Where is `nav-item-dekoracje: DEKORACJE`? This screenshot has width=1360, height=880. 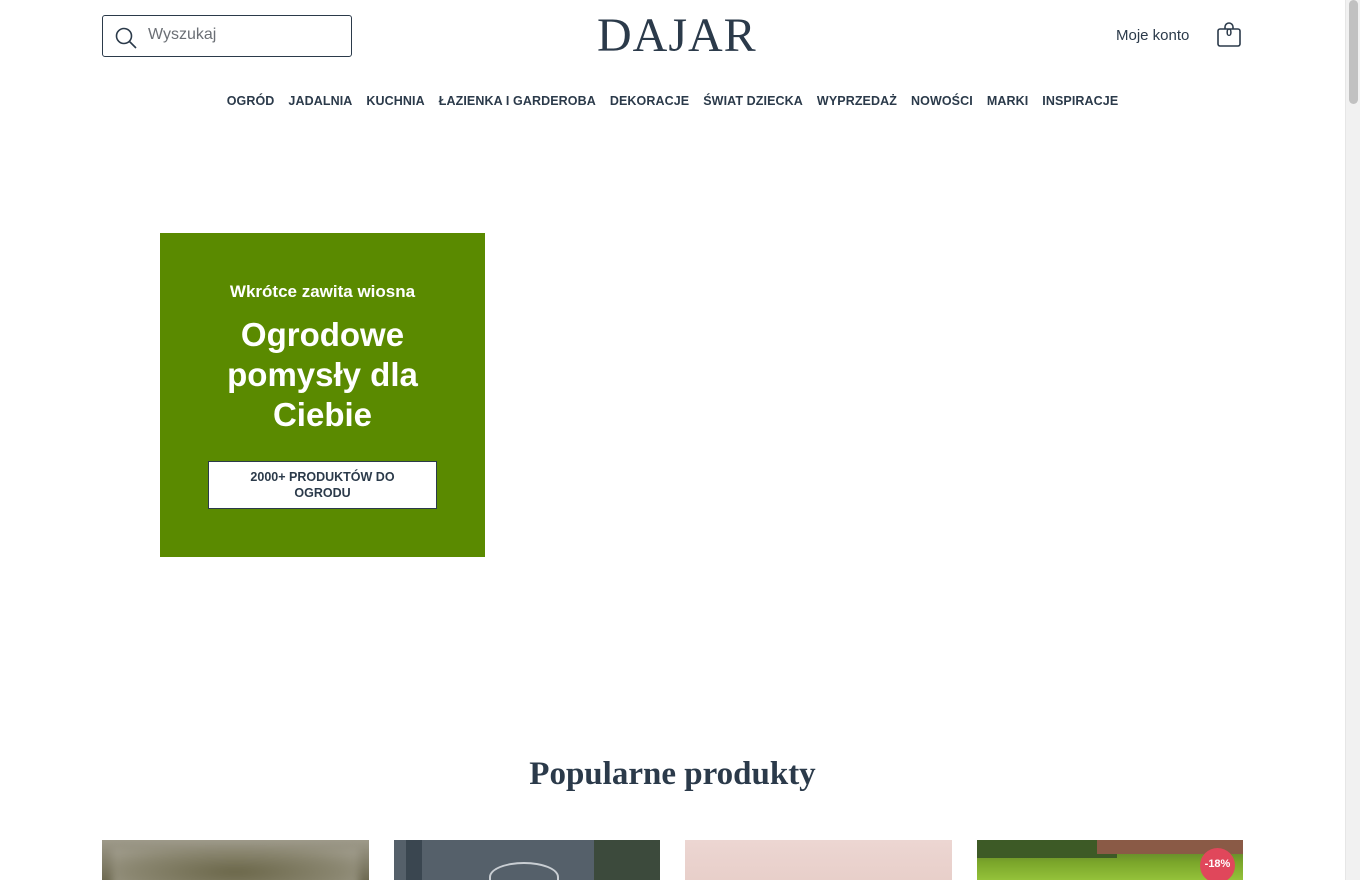
nav-item-dekoracje: DEKORACJE is located at coordinates (649, 101).